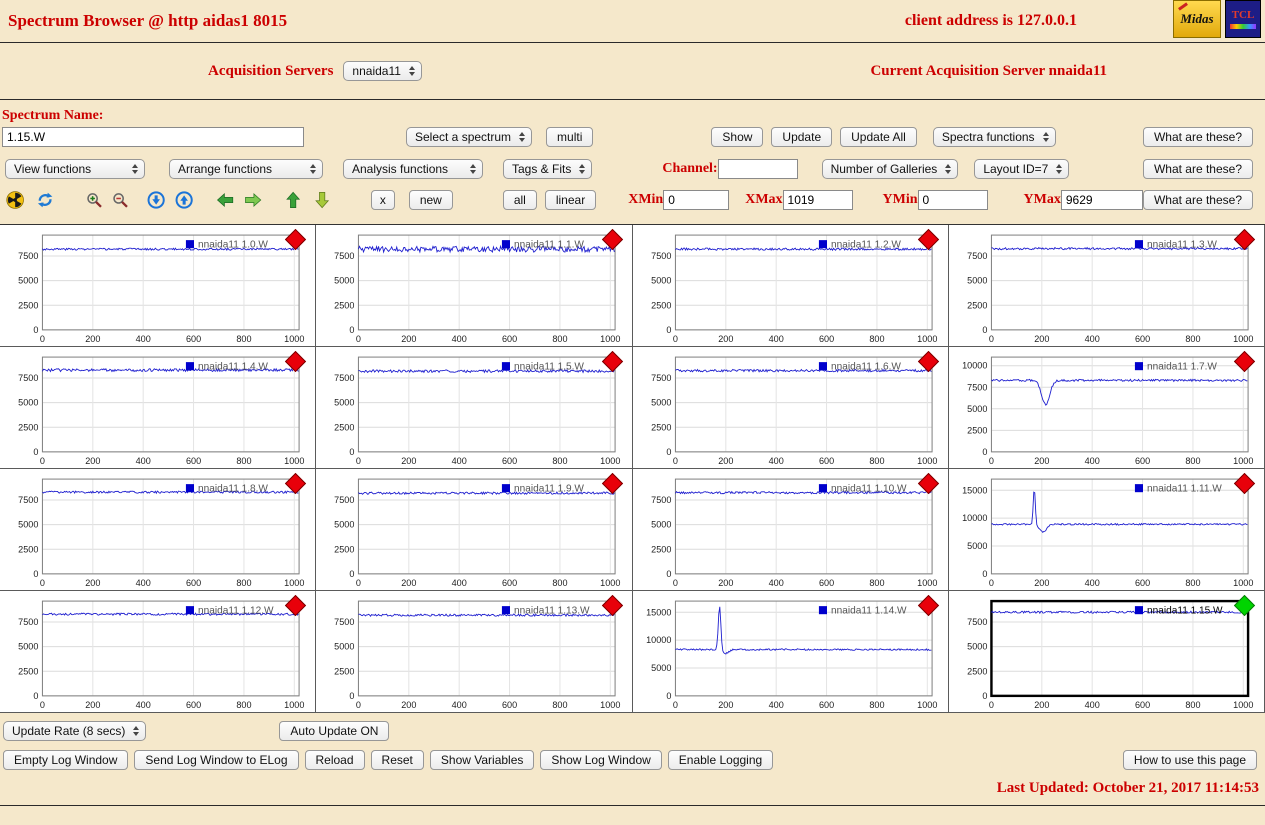 This screenshot has width=1265, height=825. I want to click on tags-fits-select: Tags & Fits, so click(548, 169).